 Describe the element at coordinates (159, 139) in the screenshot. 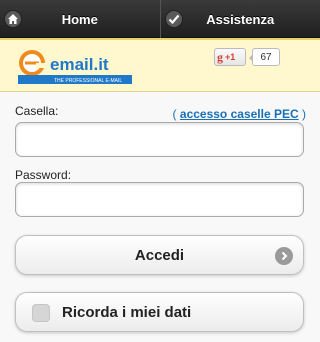

I see `mailbox-input` at that location.